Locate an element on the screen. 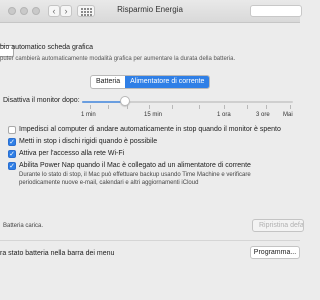 This screenshot has height=300, width=320. tab-bar: Batteria Alimentatore di corrente is located at coordinates (150, 82).